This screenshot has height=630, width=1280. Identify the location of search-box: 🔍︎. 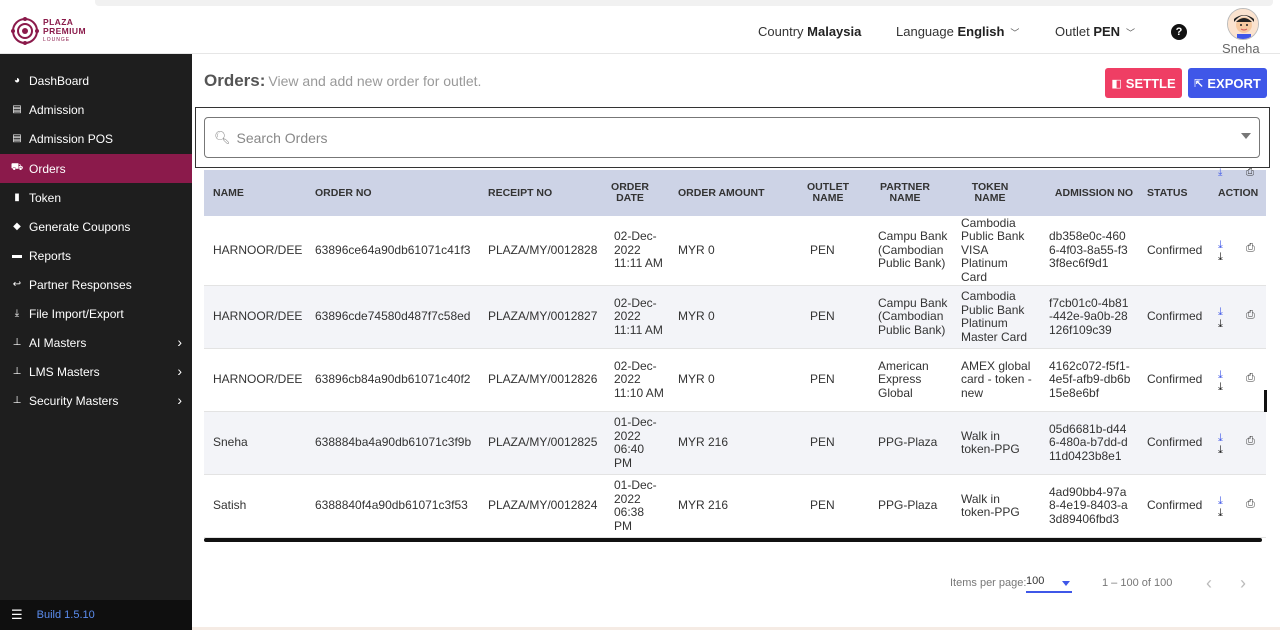
(732, 137).